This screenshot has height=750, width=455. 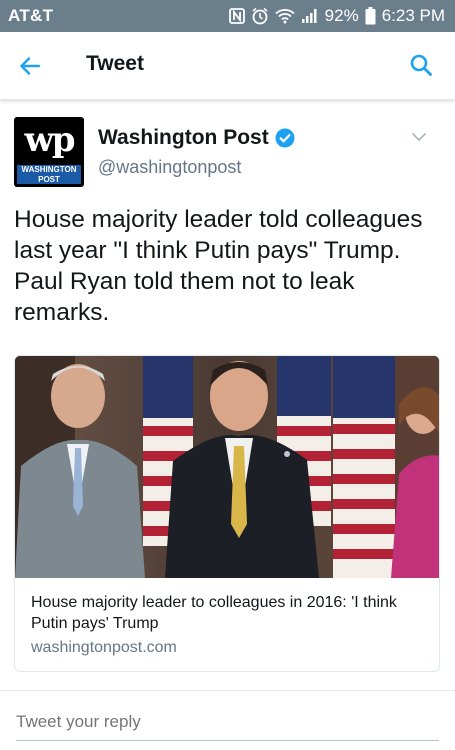 What do you see at coordinates (49, 140) in the screenshot?
I see `avatar-logo-mark: wp` at bounding box center [49, 140].